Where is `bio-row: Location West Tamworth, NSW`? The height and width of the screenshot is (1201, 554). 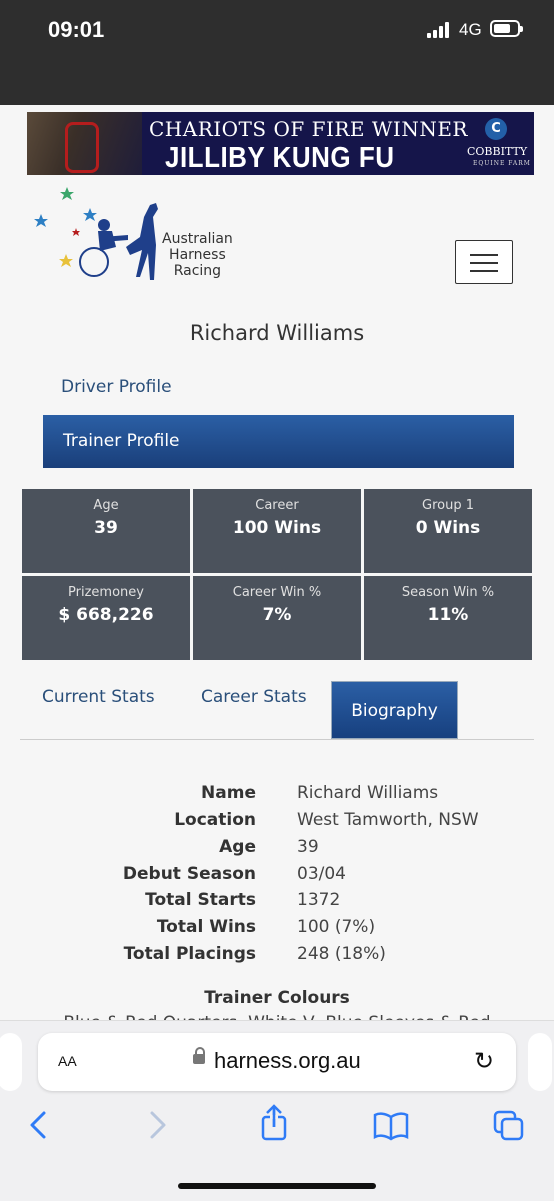
bio-row: Location West Tamworth, NSW is located at coordinates (326, 820).